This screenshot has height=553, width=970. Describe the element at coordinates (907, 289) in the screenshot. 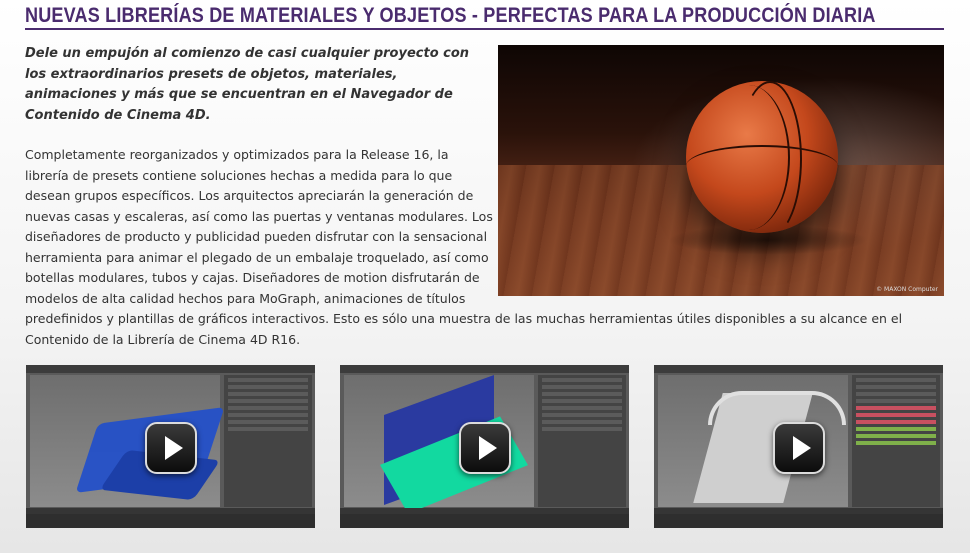

I see `image-credit: © MAXON Computer` at that location.